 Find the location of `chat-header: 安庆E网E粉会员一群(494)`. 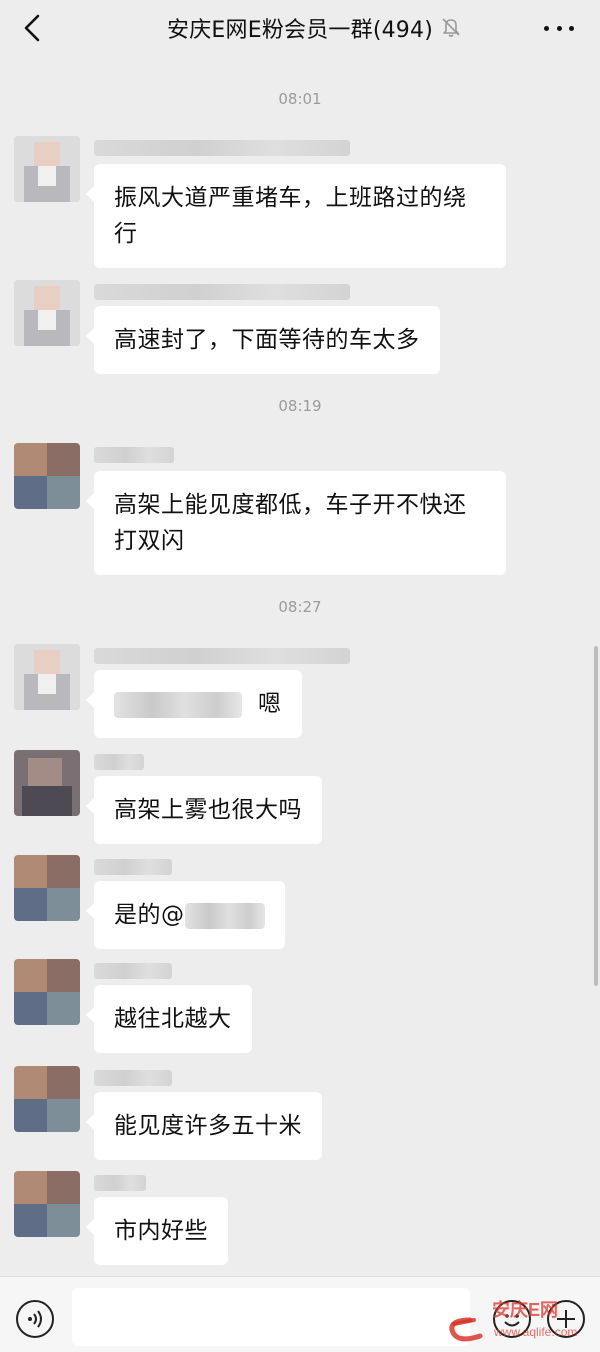

chat-header: 安庆E网E粉会员一群(494) is located at coordinates (300, 29).